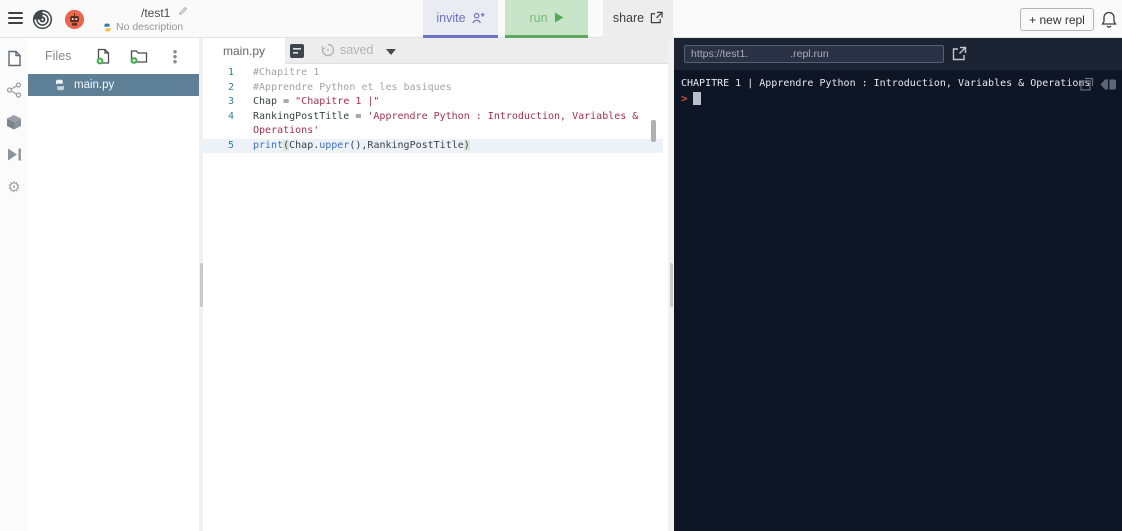 This screenshot has width=1122, height=531. What do you see at coordinates (1087, 84) in the screenshot?
I see `open-in-new-window-icon` at bounding box center [1087, 84].